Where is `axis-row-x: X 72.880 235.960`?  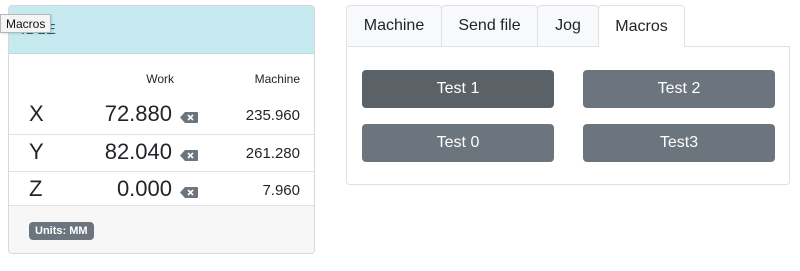
axis-row-x: X 72.880 235.960 is located at coordinates (161, 115).